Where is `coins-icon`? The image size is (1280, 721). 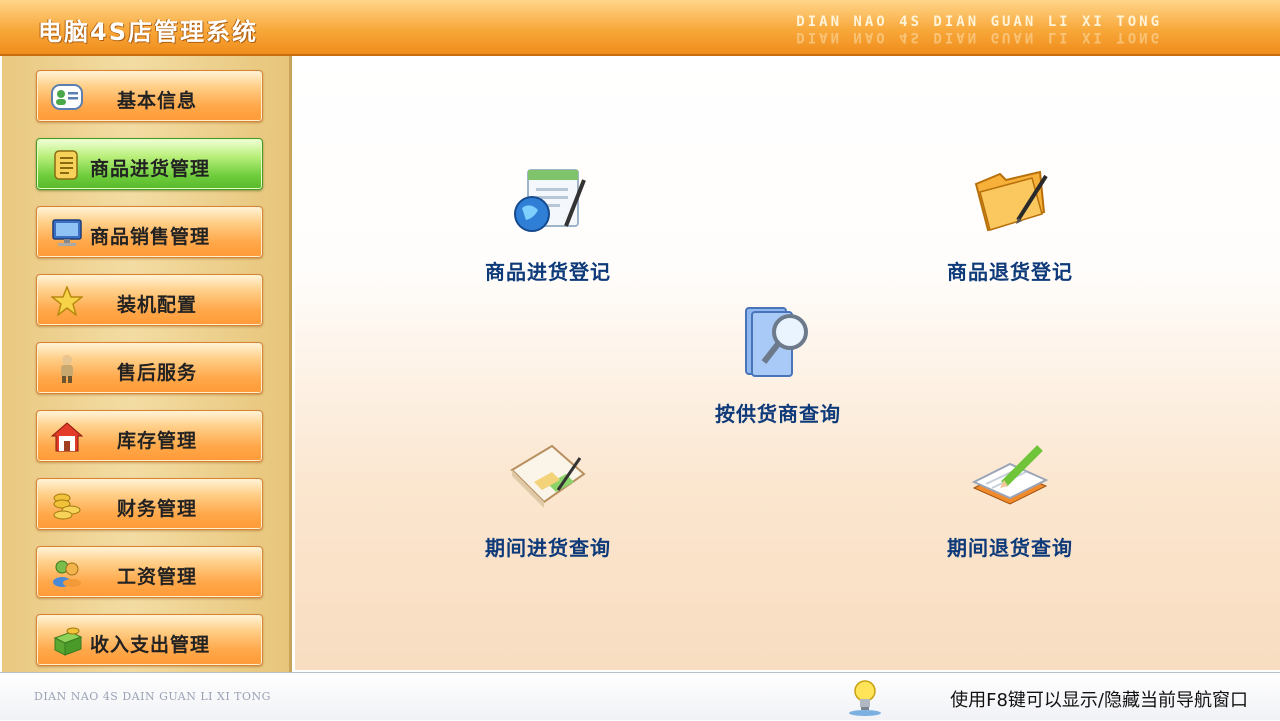
coins-icon is located at coordinates (67, 505).